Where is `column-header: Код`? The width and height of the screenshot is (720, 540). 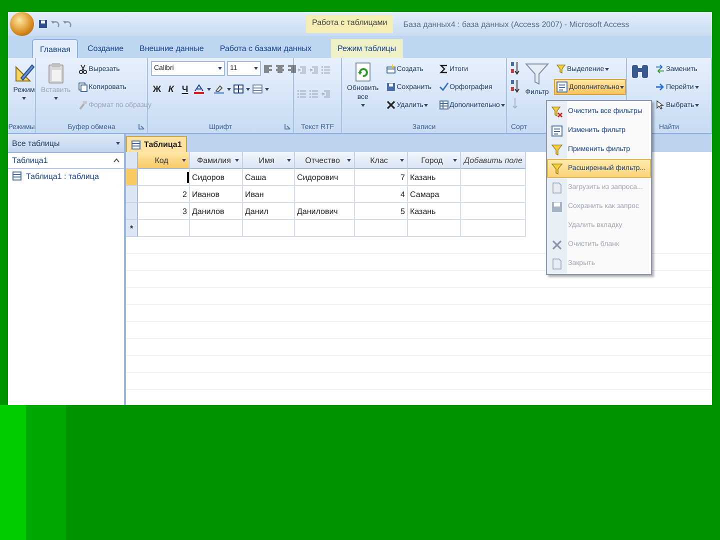 column-header: Код is located at coordinates (164, 160).